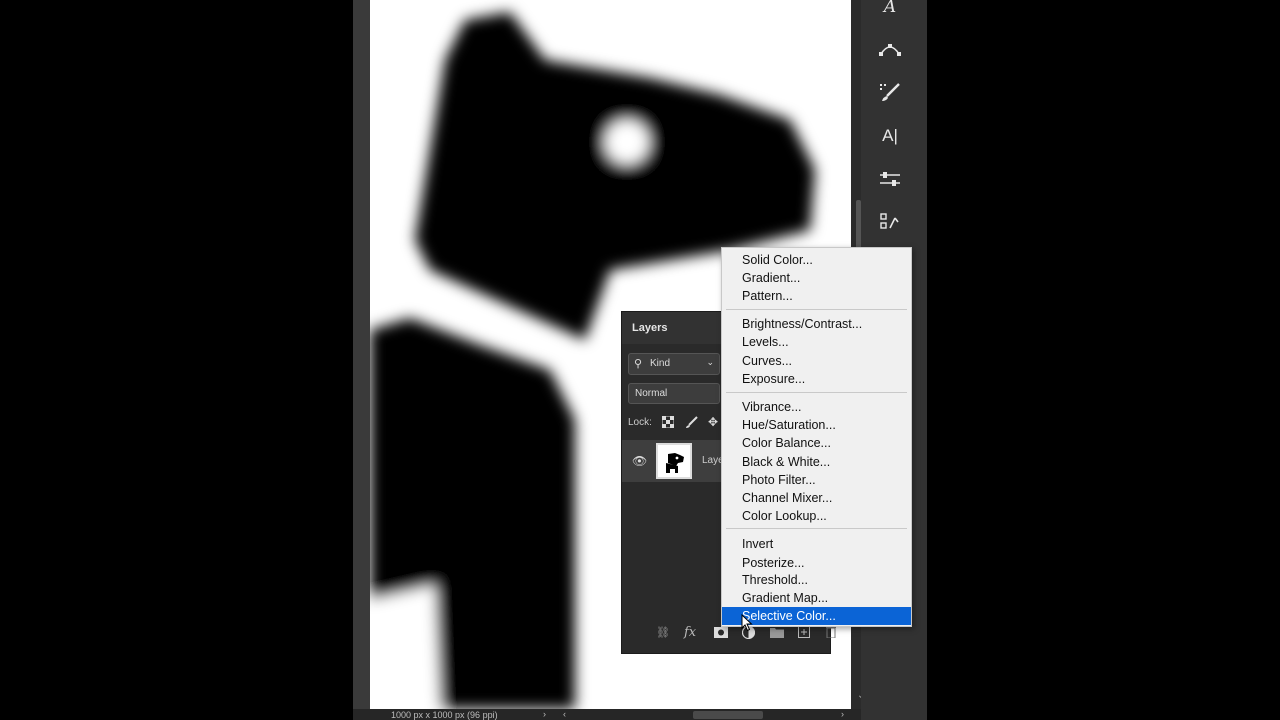 The height and width of the screenshot is (720, 1280). What do you see at coordinates (564, 714) in the screenshot?
I see `scroll-left-arrow-icon: ‹` at bounding box center [564, 714].